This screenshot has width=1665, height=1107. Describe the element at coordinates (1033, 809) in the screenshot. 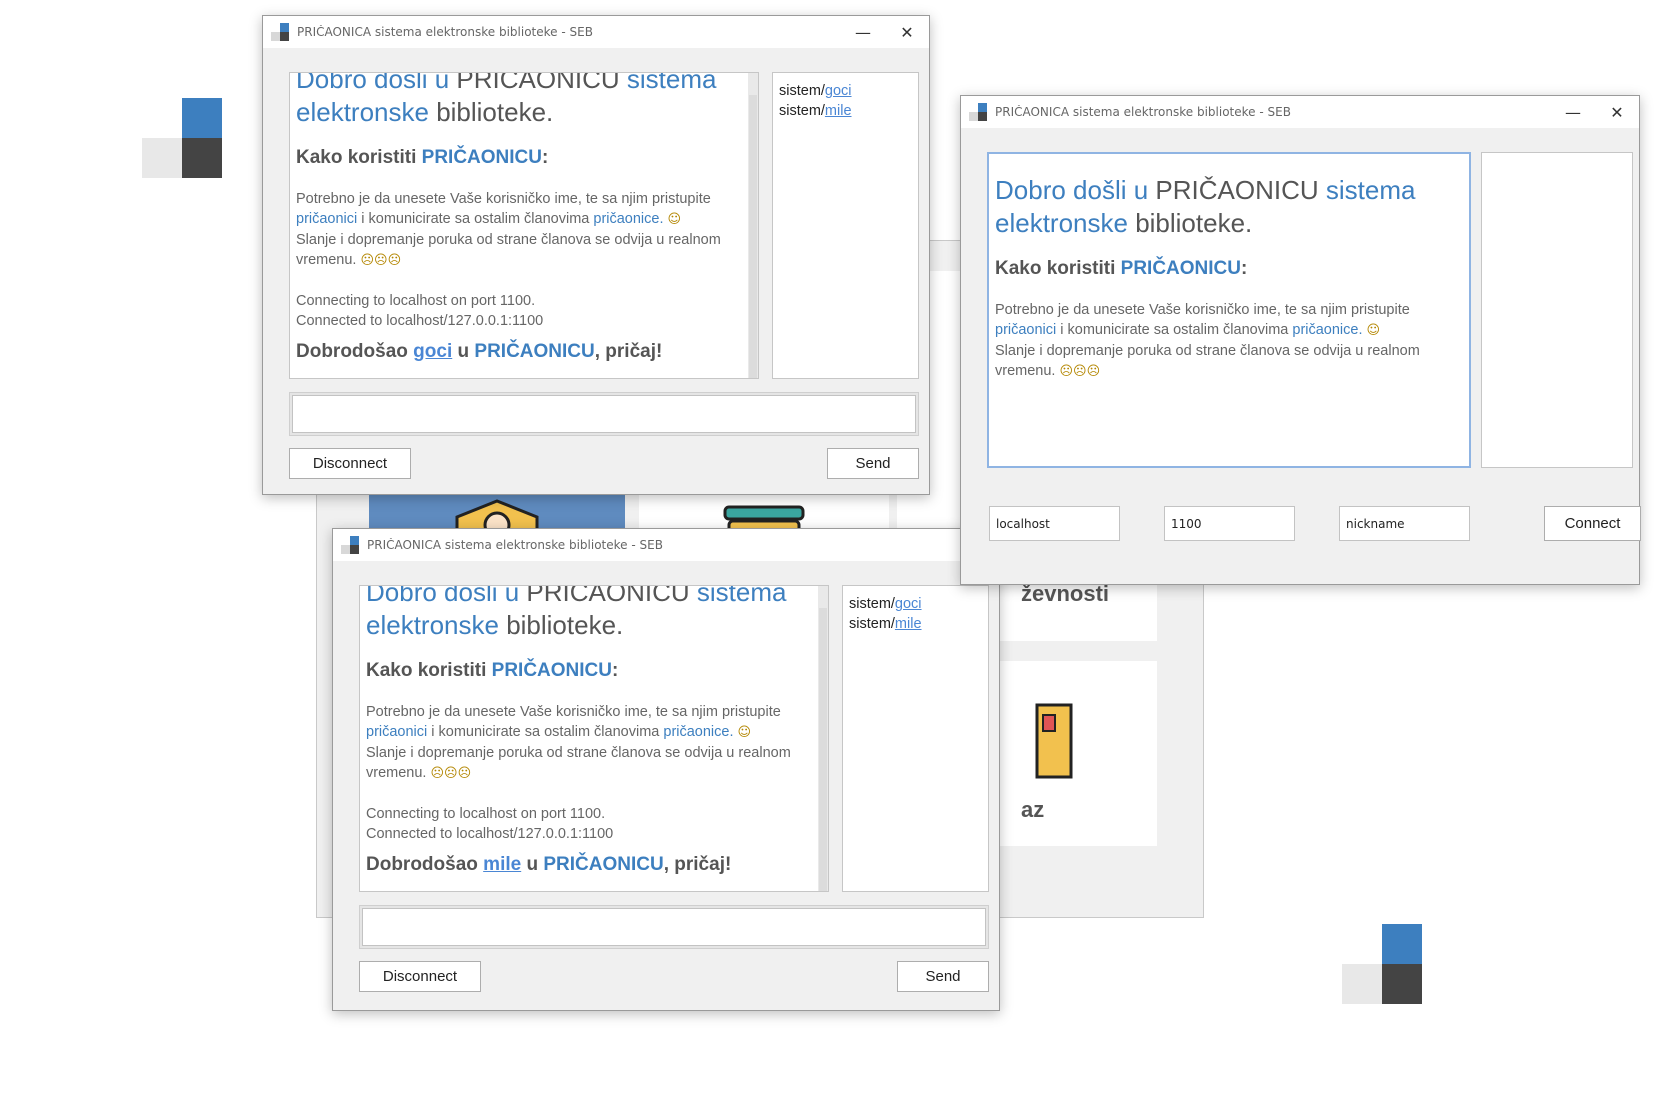

I see `bg-label-exit: az` at that location.